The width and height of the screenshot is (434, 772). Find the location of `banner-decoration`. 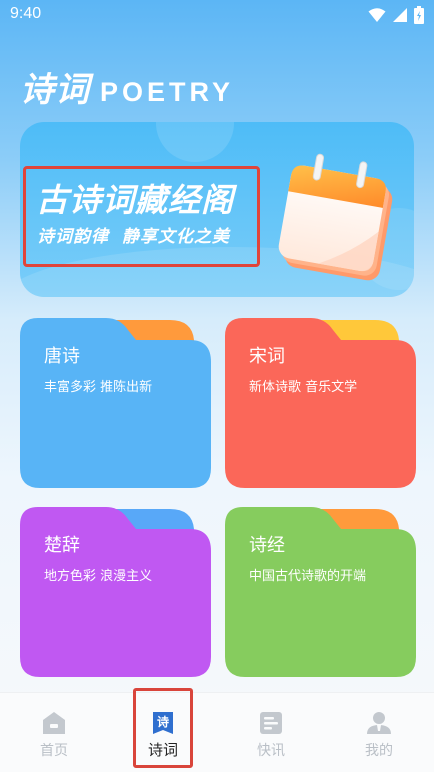

banner-decoration is located at coordinates (195, 142).